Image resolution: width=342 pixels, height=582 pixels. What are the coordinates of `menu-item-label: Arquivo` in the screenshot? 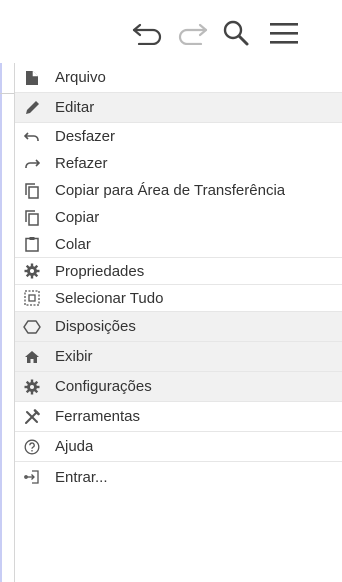 It's located at (80, 77).